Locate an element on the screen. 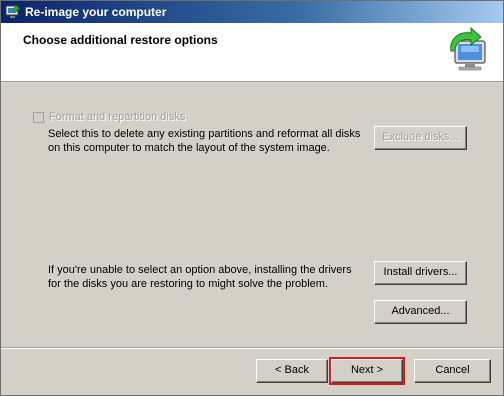 The width and height of the screenshot is (504, 396). format-disks-checkbox is located at coordinates (38, 117).